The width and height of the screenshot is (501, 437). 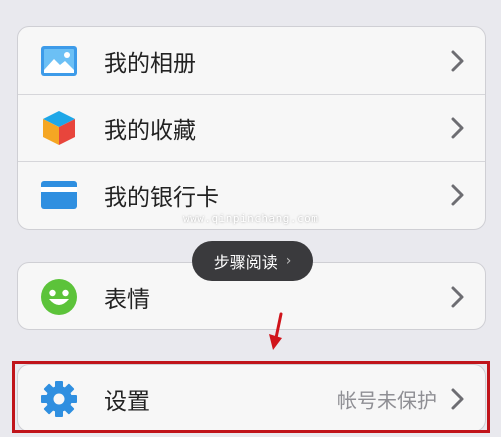 What do you see at coordinates (288, 261) in the screenshot?
I see `chevron-right-icon: ›` at bounding box center [288, 261].